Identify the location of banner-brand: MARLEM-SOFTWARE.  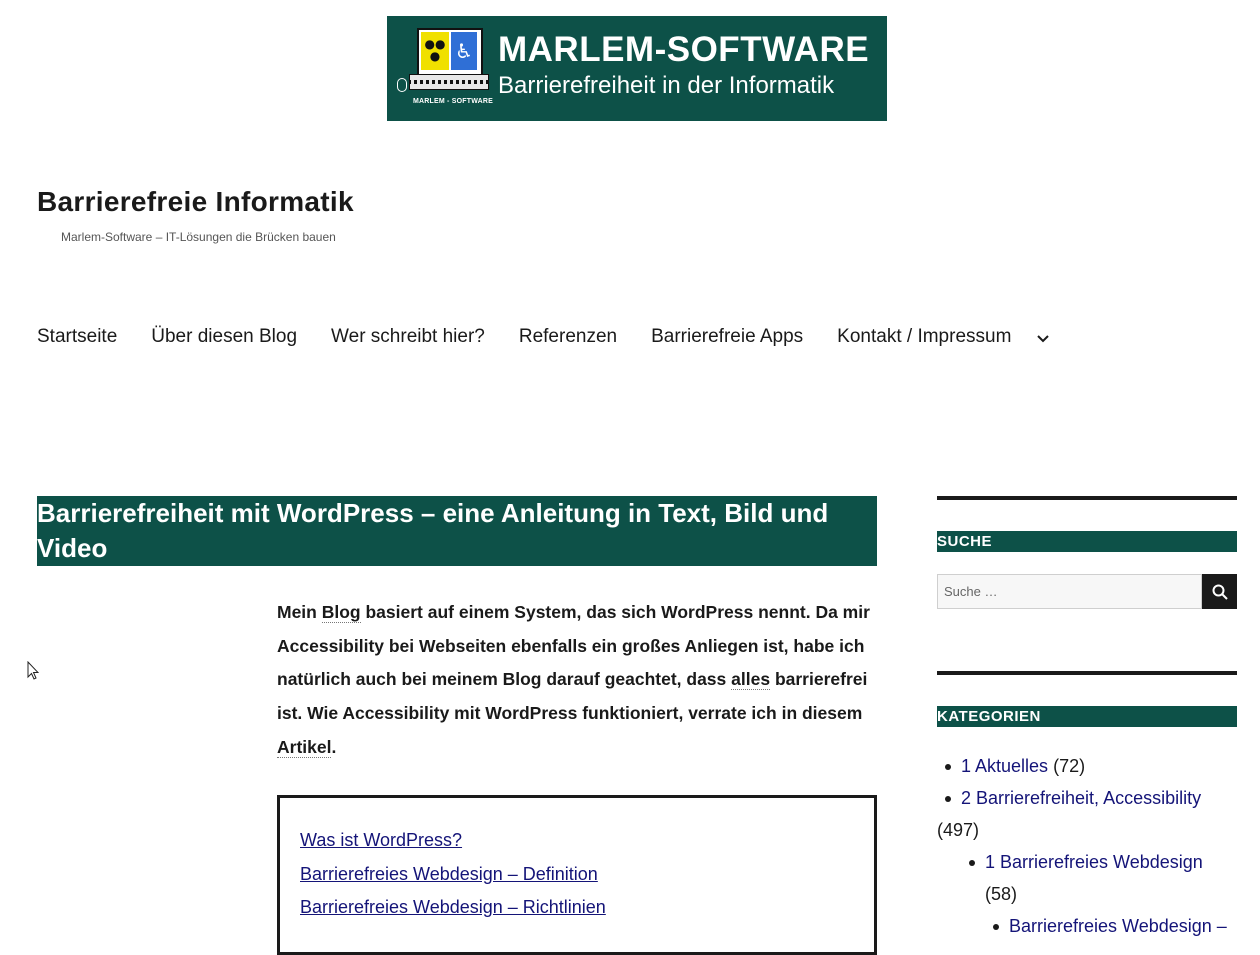
(684, 49).